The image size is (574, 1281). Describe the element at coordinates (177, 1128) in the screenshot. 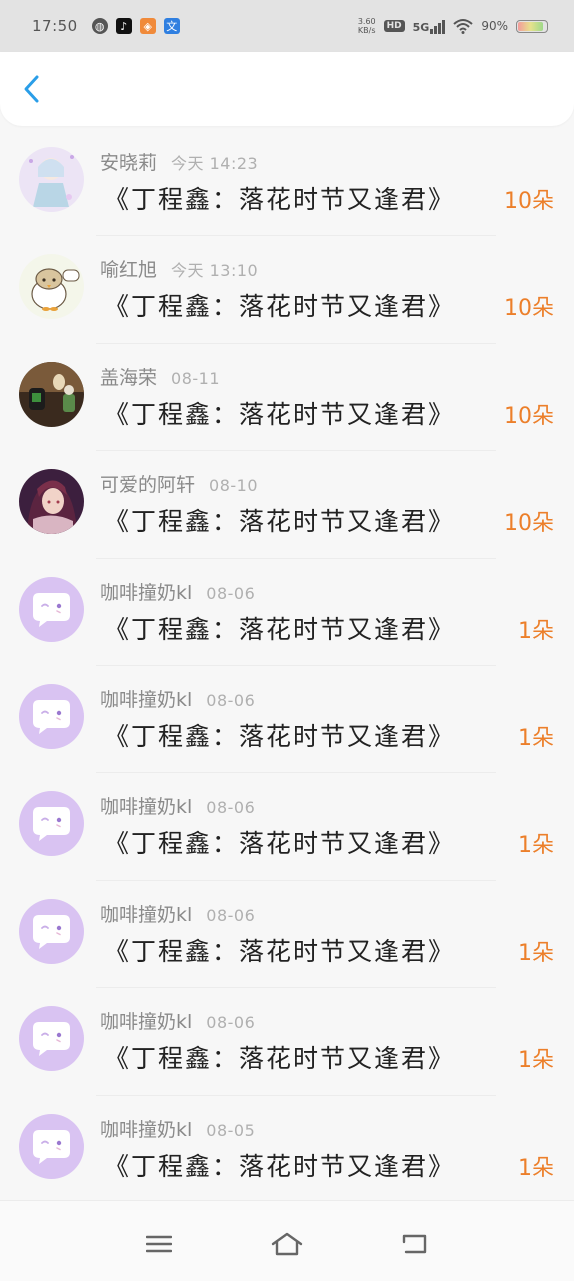

I see `message-meta: 咖啡撞奶kl 08-05` at that location.